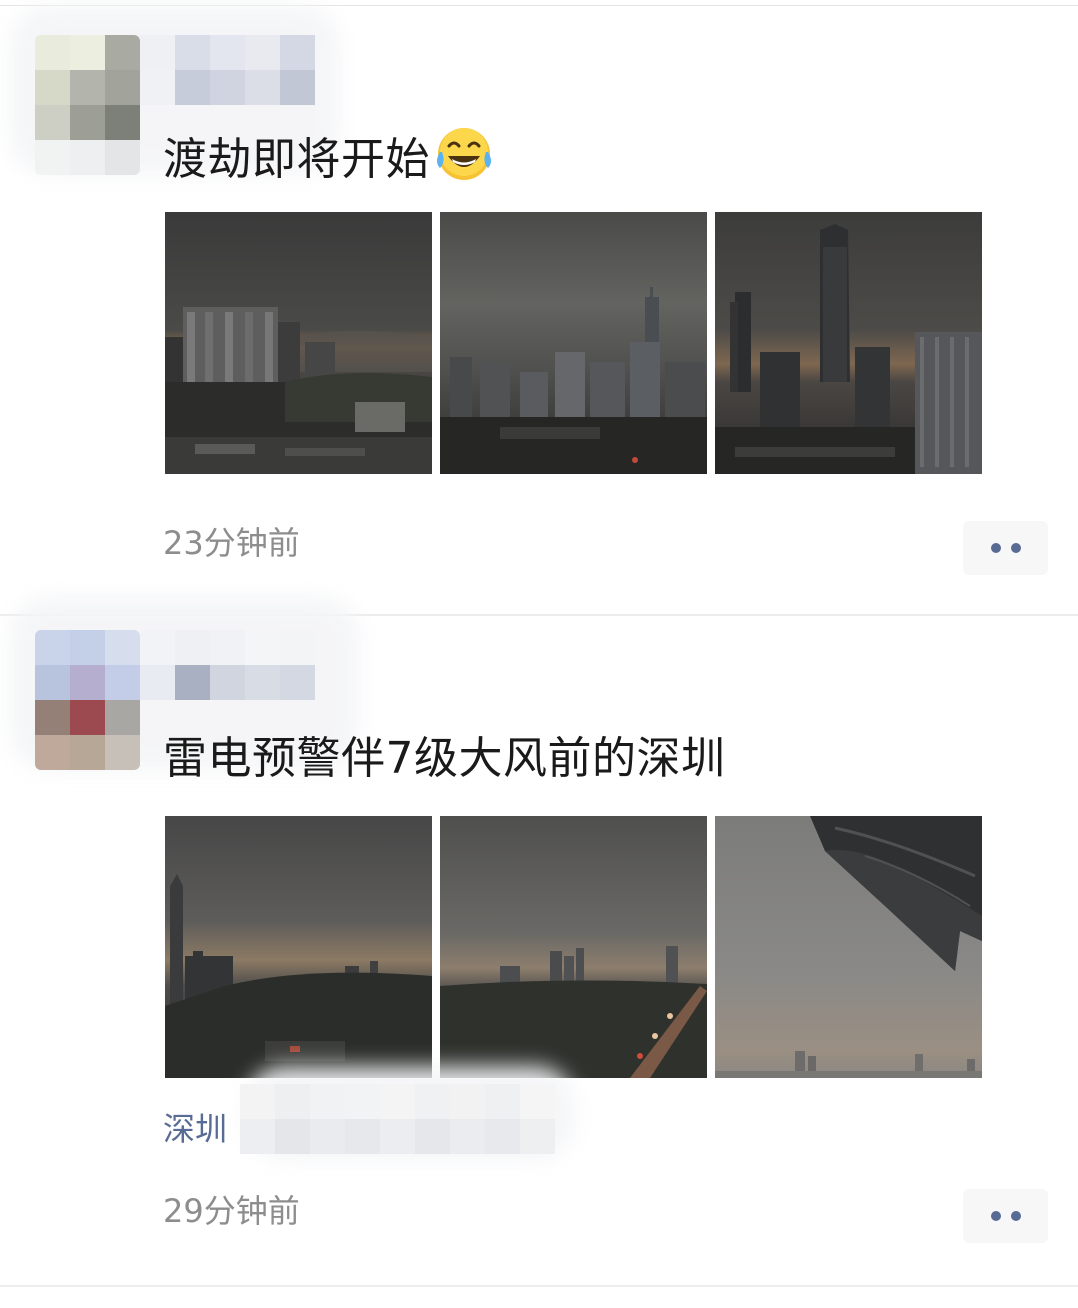 The width and height of the screenshot is (1078, 1308). I want to click on location-detail-blurred, so click(397, 1119).